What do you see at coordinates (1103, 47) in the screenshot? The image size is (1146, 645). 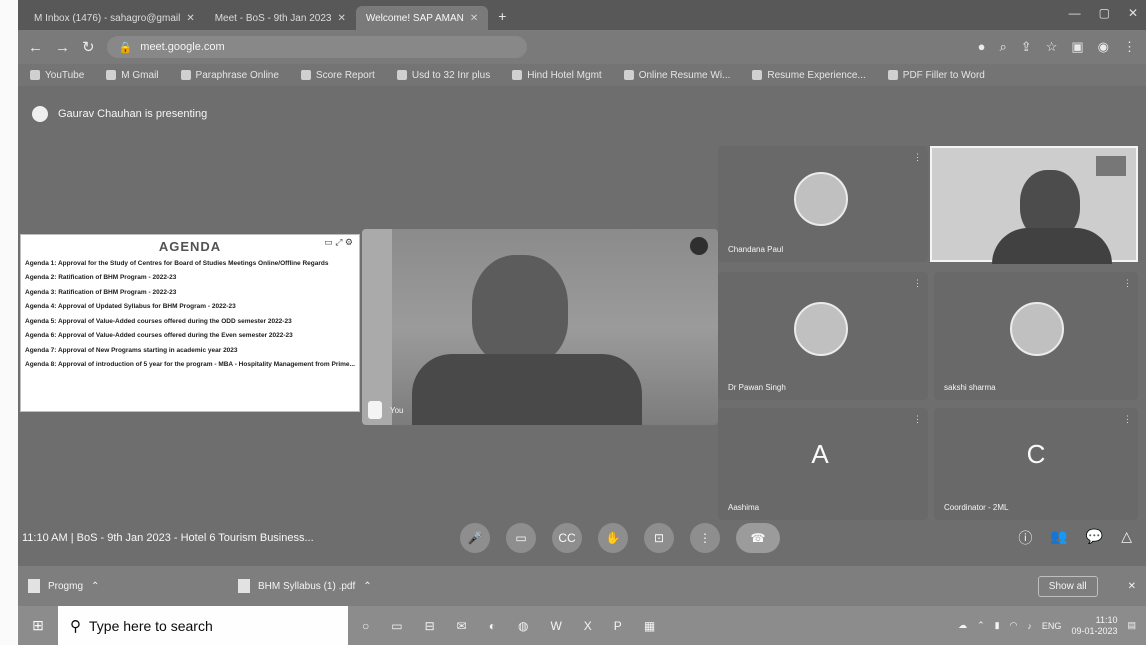 I see `profile-icon: ◉` at bounding box center [1103, 47].